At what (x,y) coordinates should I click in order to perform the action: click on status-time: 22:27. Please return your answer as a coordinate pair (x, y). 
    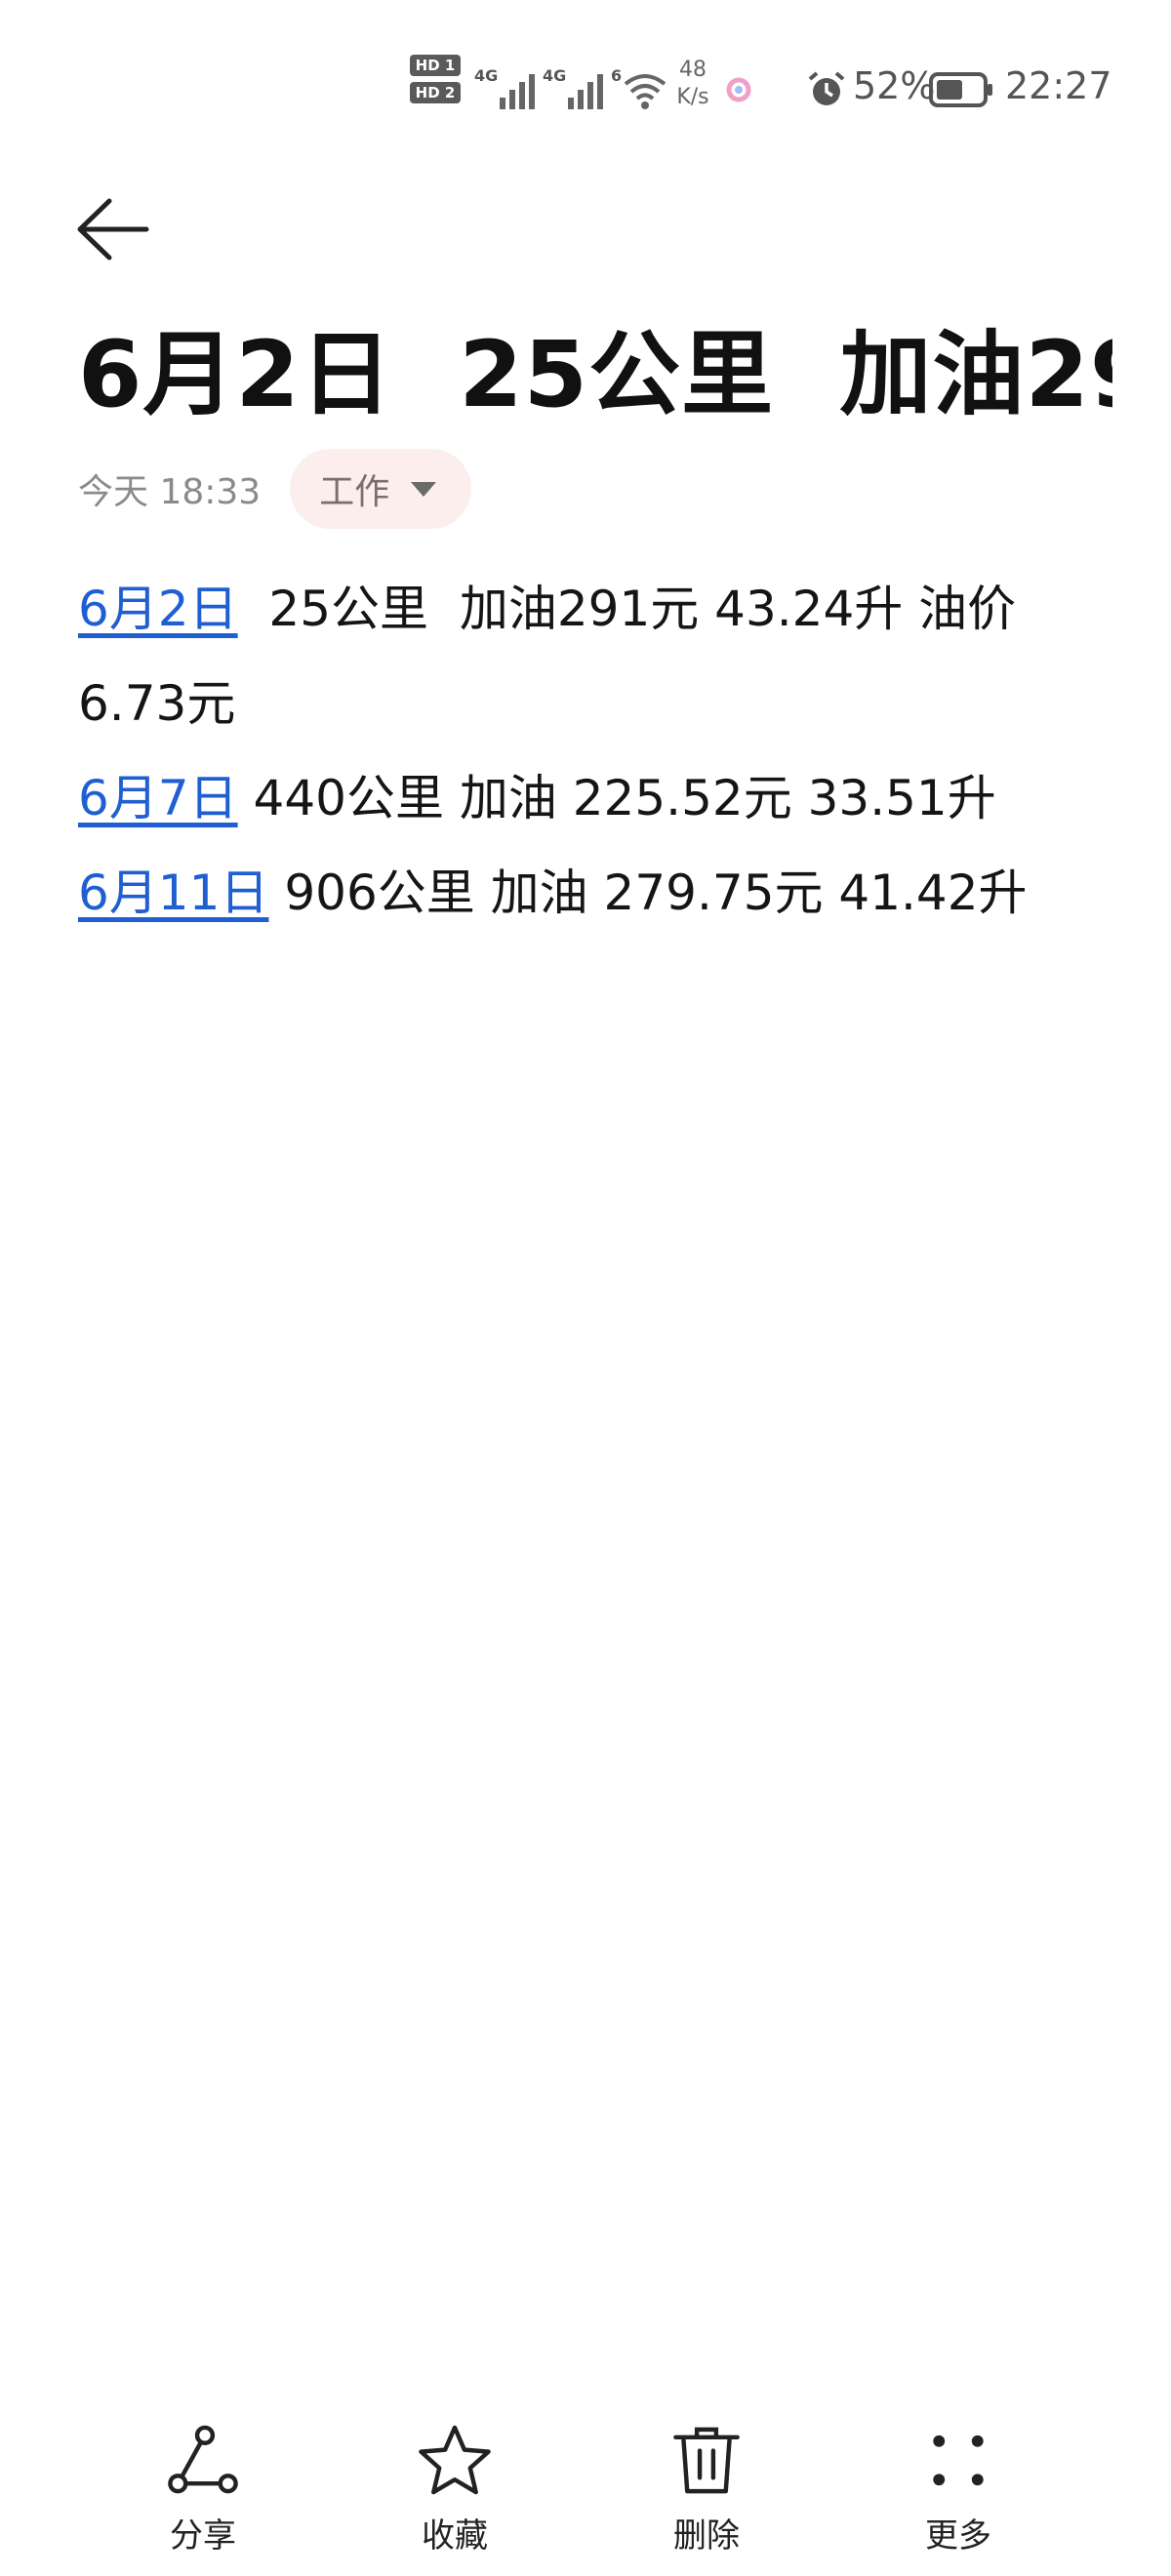
    Looking at the image, I should click on (1058, 85).